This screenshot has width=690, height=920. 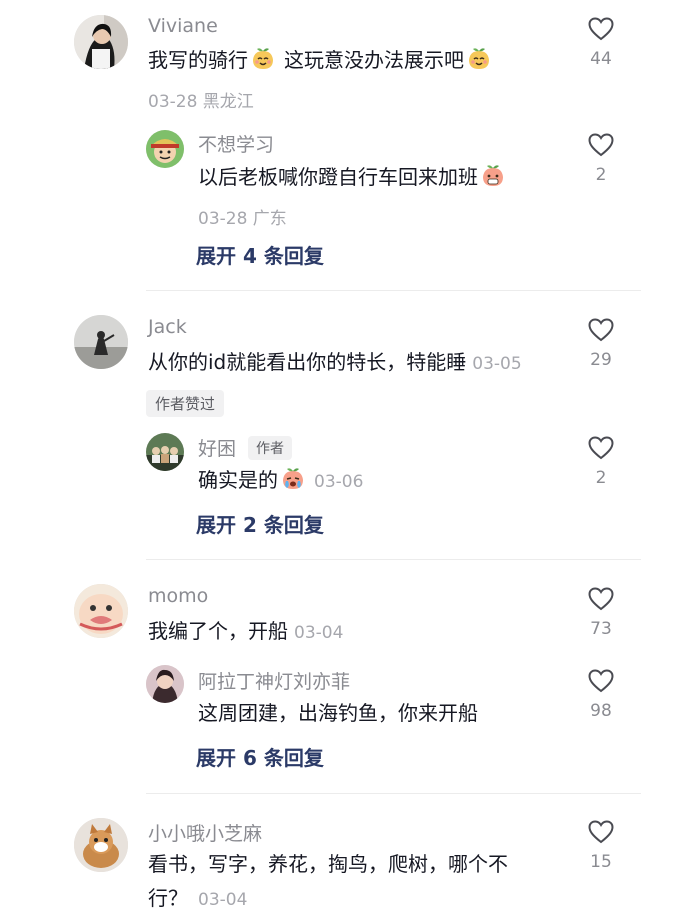 What do you see at coordinates (374, 60) in the screenshot?
I see `comment-text-part: 这玩意没办法展示吧` at bounding box center [374, 60].